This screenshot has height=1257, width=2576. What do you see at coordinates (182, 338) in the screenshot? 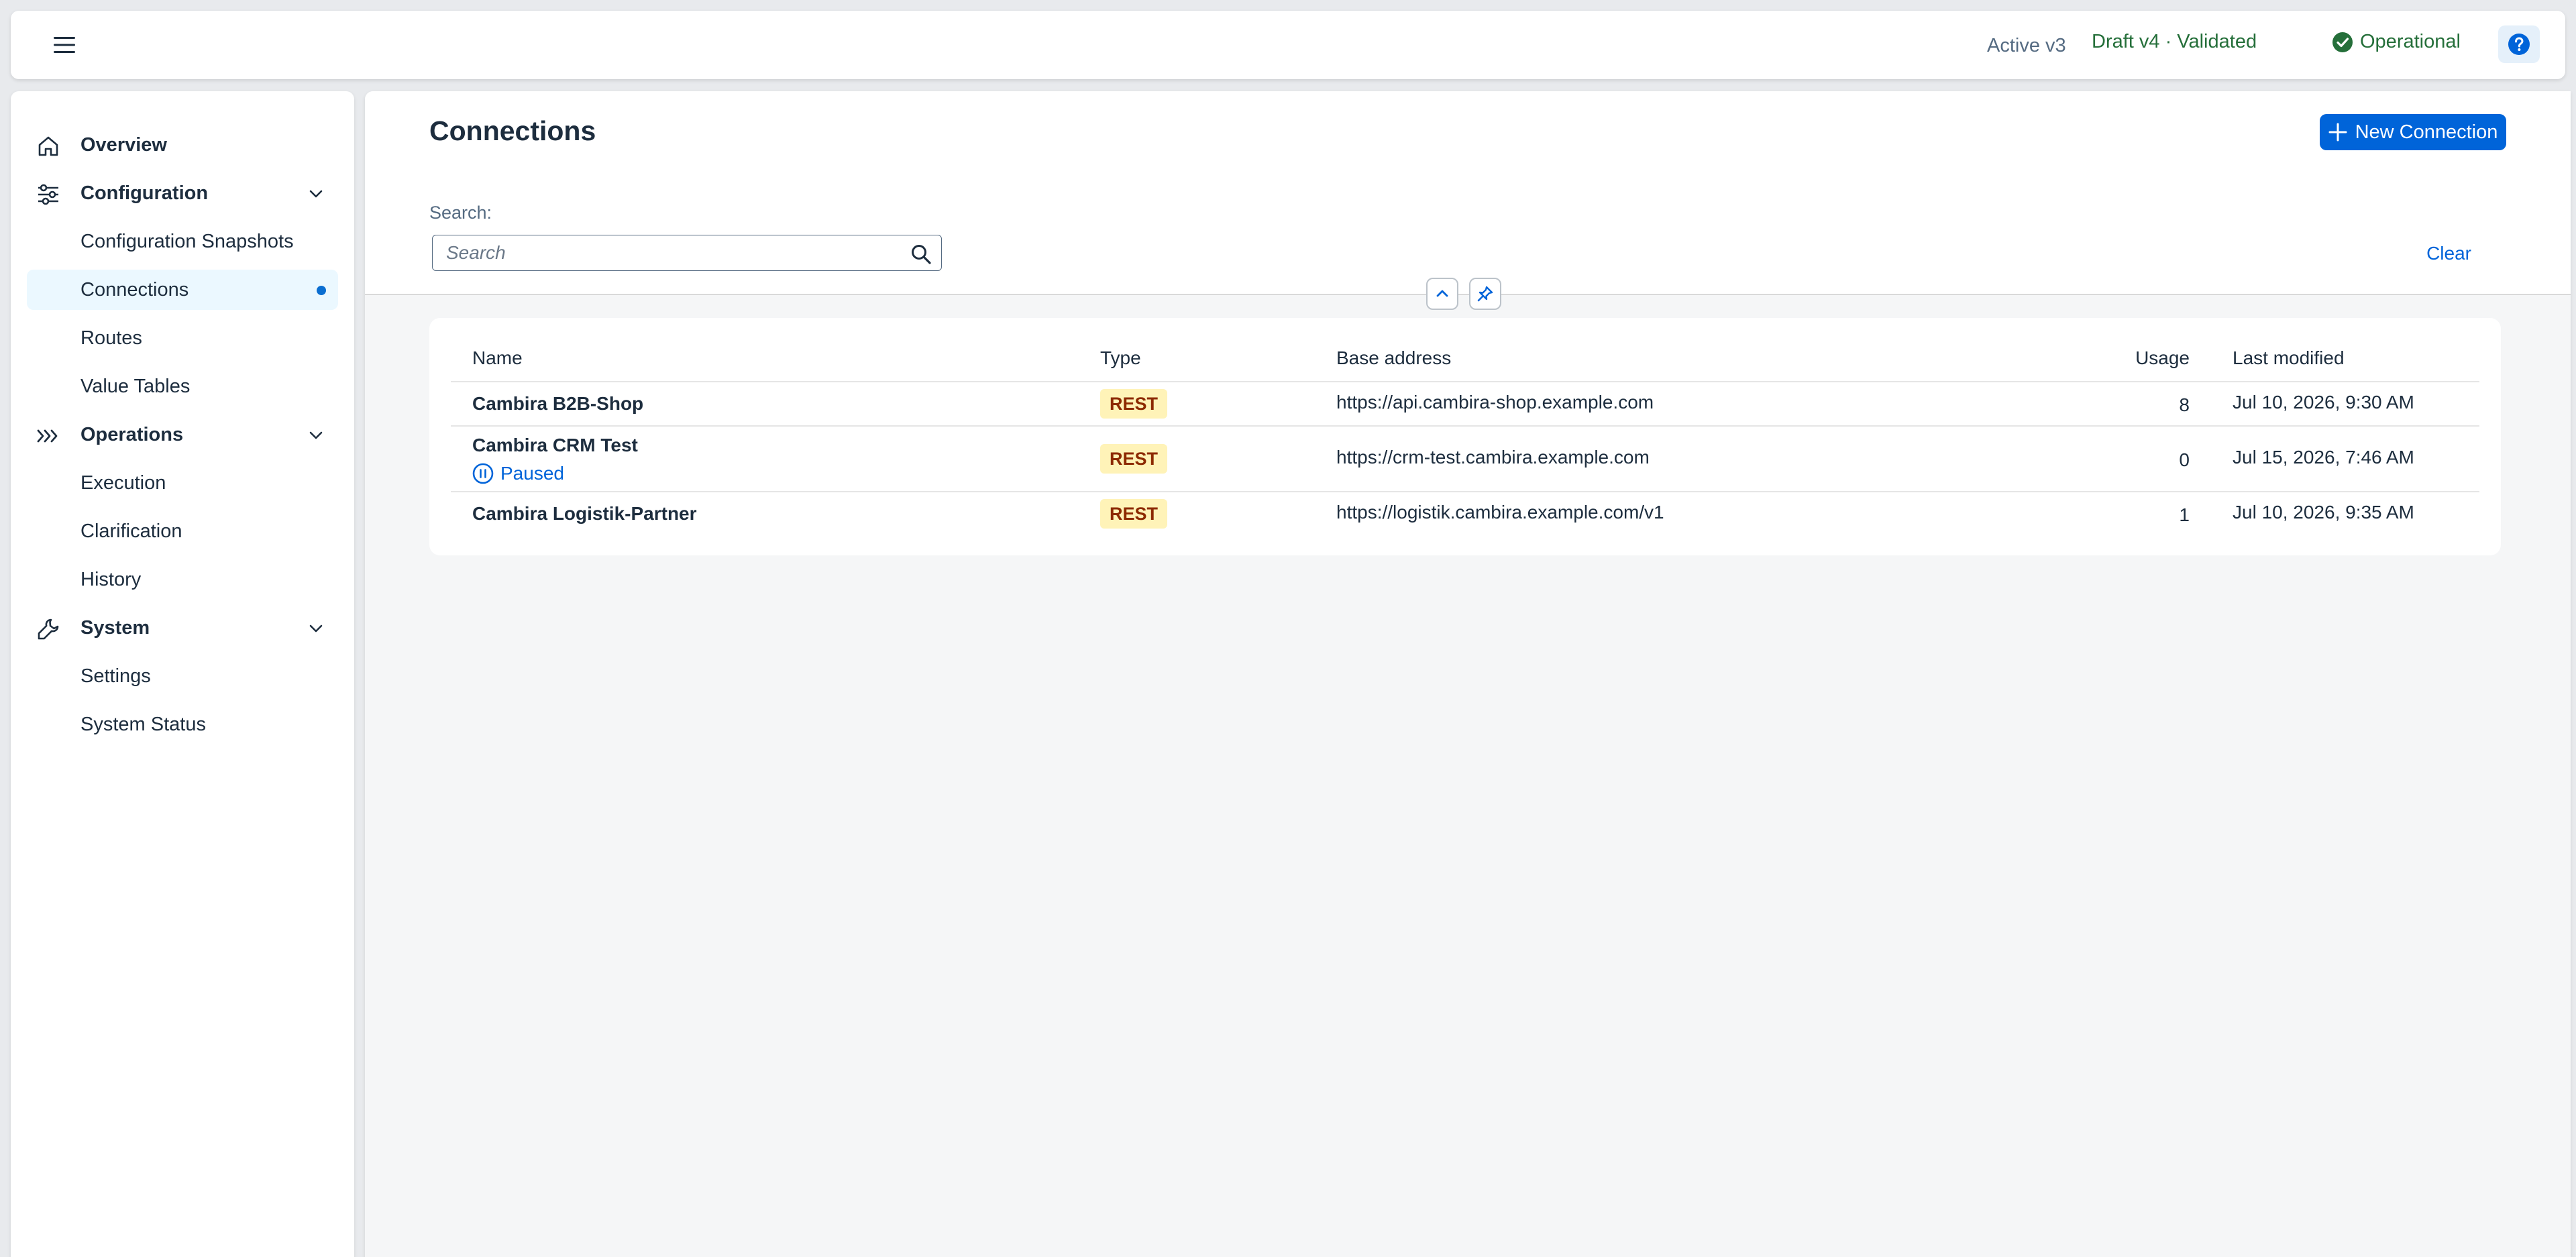
I see `nav-routes: Routes` at bounding box center [182, 338].